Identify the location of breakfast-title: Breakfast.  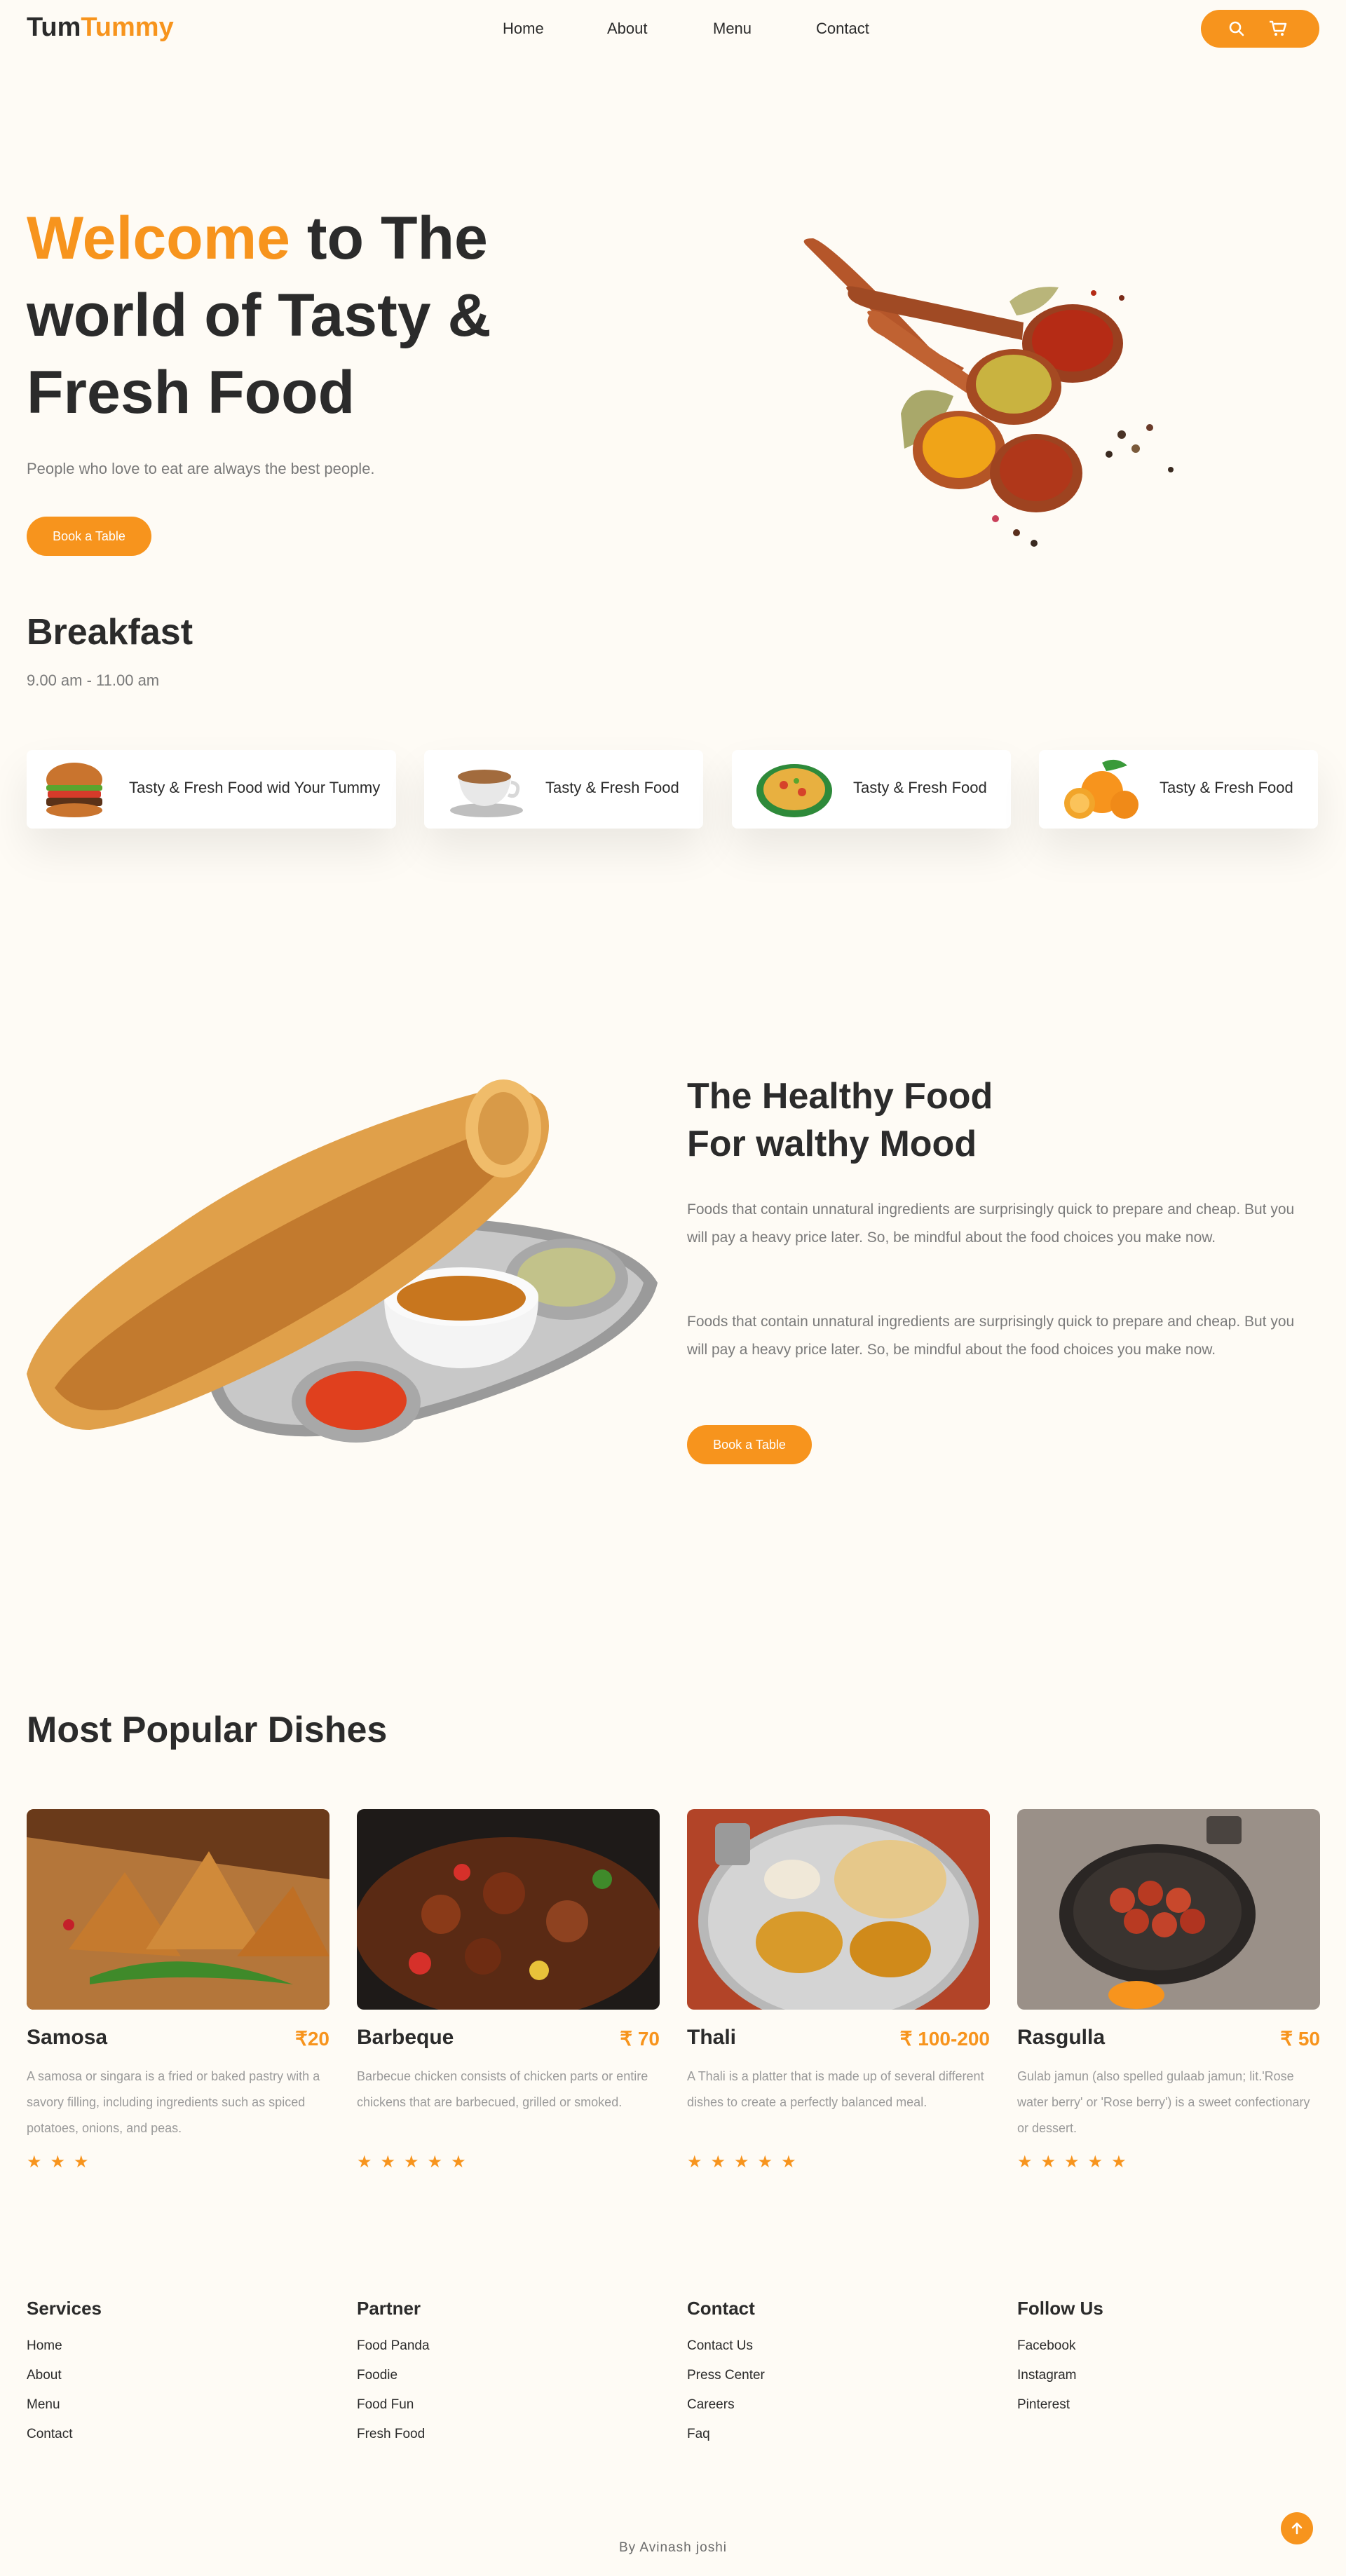
(110, 632).